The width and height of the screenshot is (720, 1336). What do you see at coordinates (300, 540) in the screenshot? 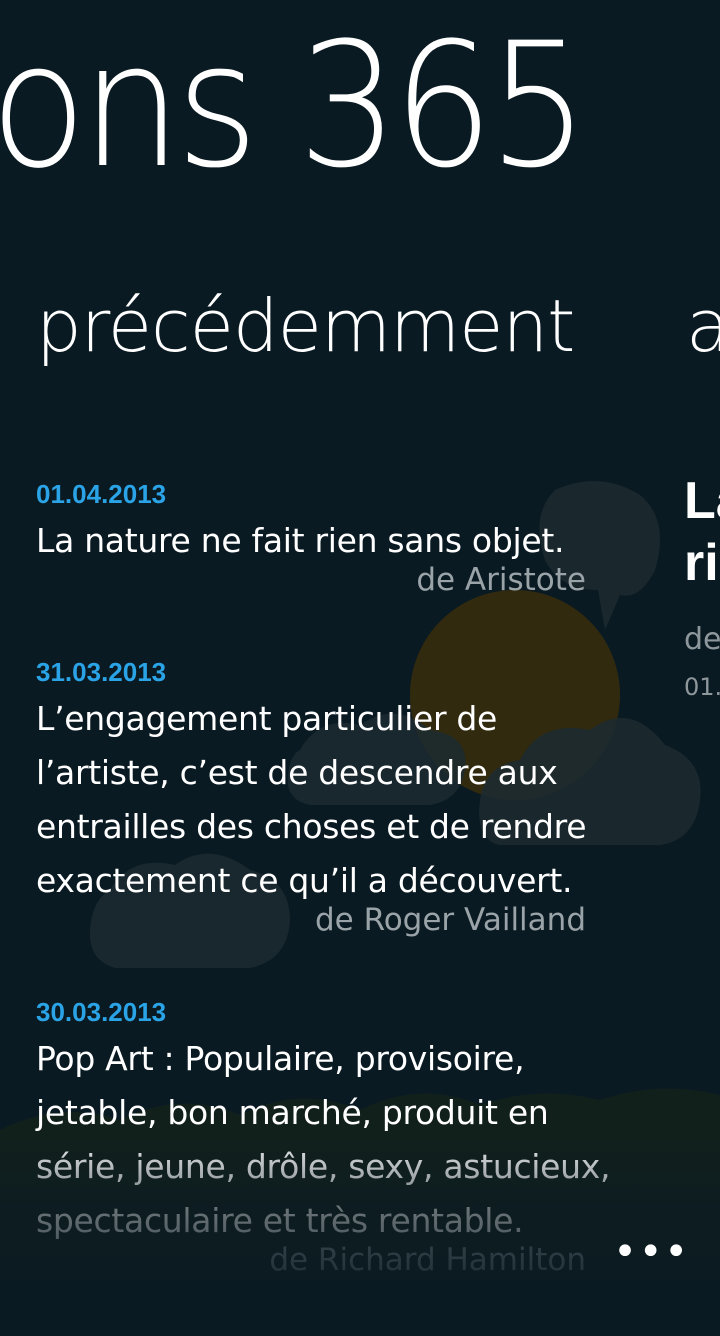
I see `quote-text: La nature ne fait rien sans objet.` at bounding box center [300, 540].